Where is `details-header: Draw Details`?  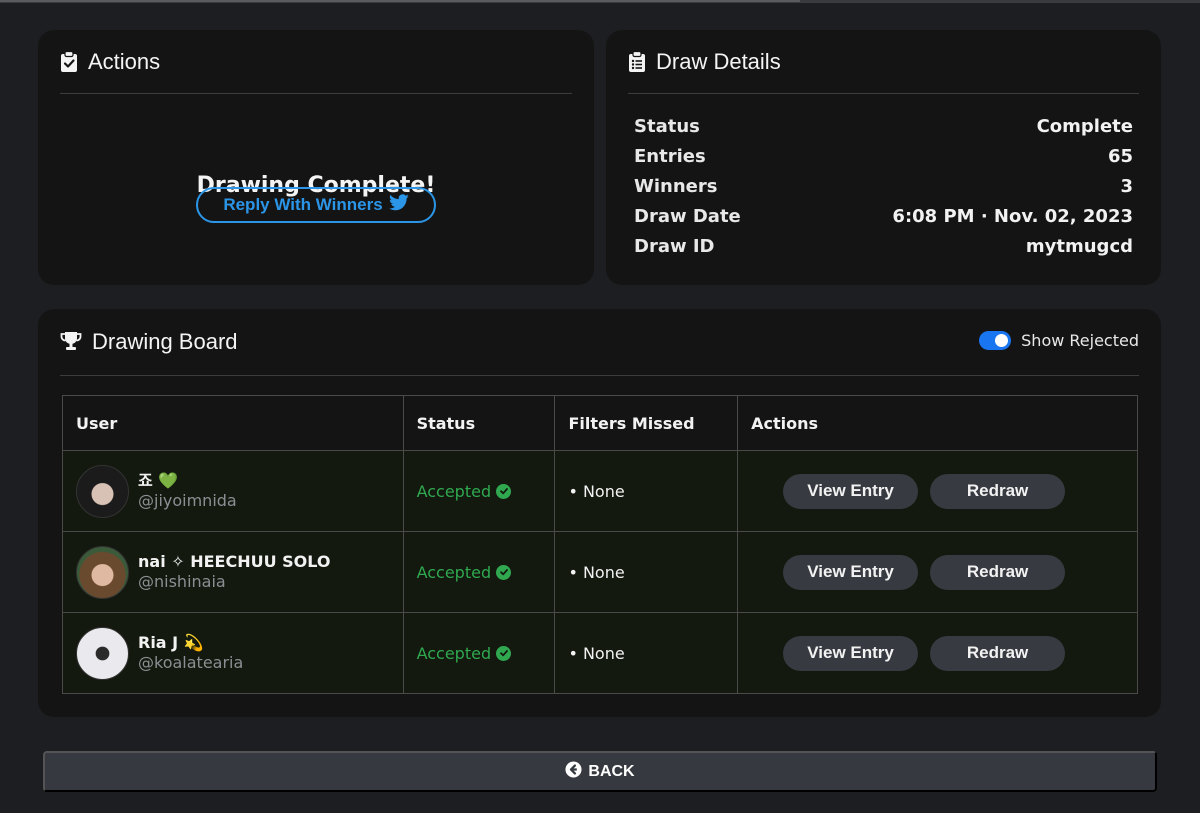
details-header: Draw Details is located at coordinates (883, 62).